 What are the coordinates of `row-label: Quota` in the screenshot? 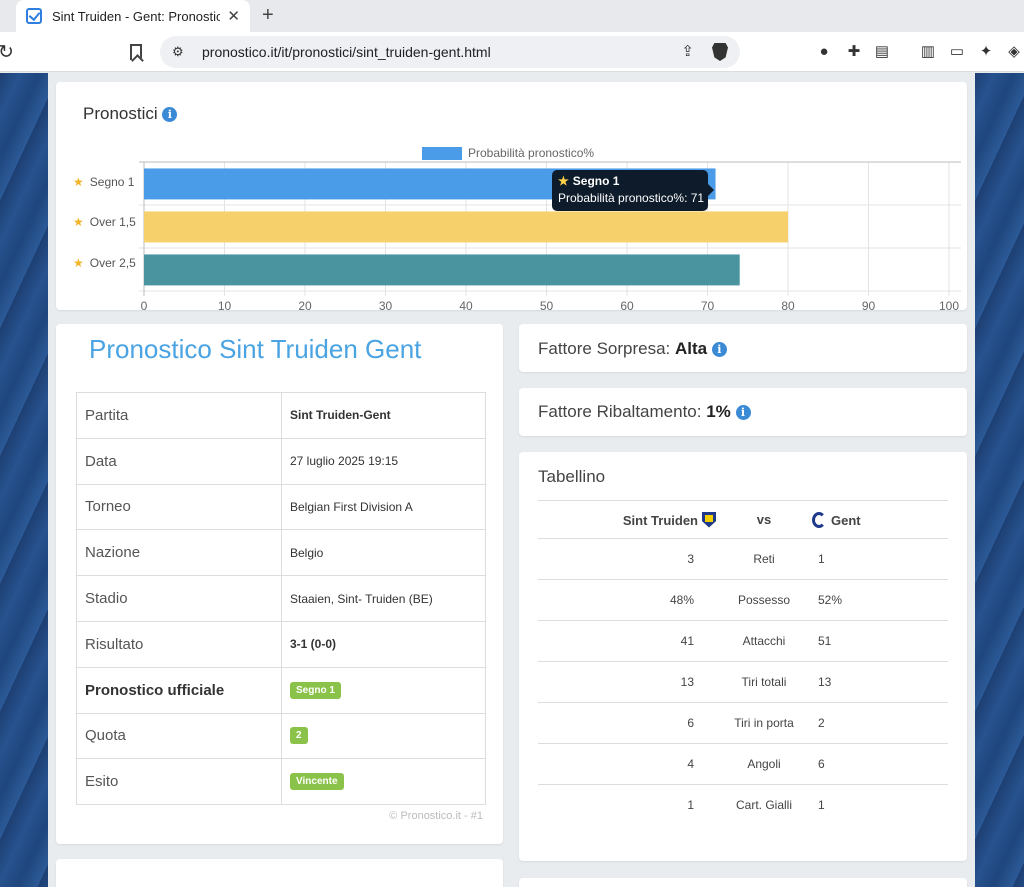 It's located at (179, 736).